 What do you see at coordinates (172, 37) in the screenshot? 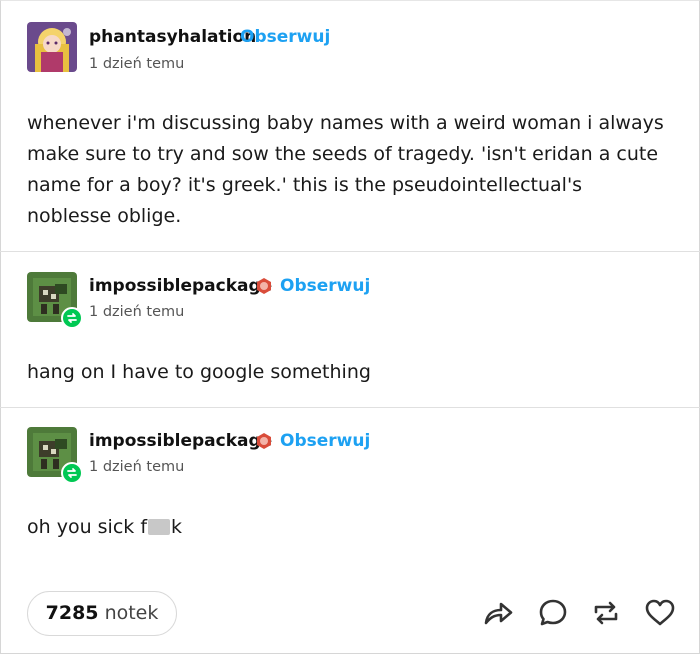
I see `username: phantasyhalation` at bounding box center [172, 37].